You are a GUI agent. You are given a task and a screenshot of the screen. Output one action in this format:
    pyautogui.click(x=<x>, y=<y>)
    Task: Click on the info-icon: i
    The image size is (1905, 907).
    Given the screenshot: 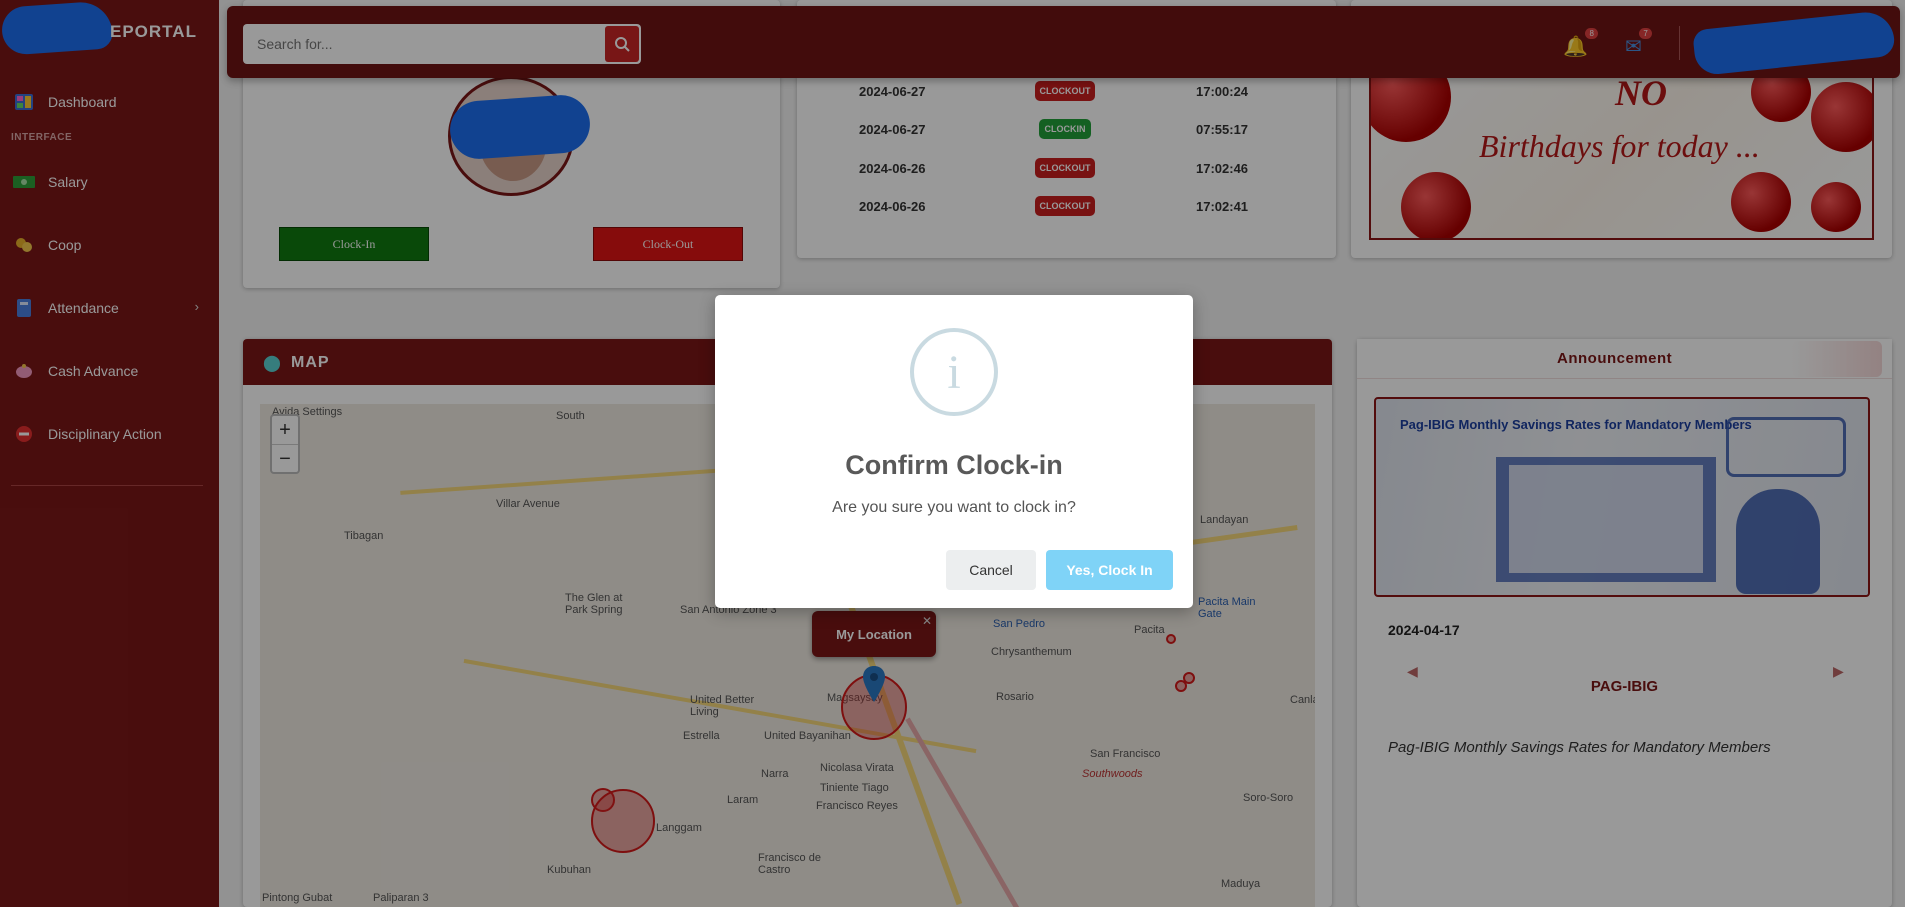 What is the action you would take?
    pyautogui.click(x=954, y=372)
    